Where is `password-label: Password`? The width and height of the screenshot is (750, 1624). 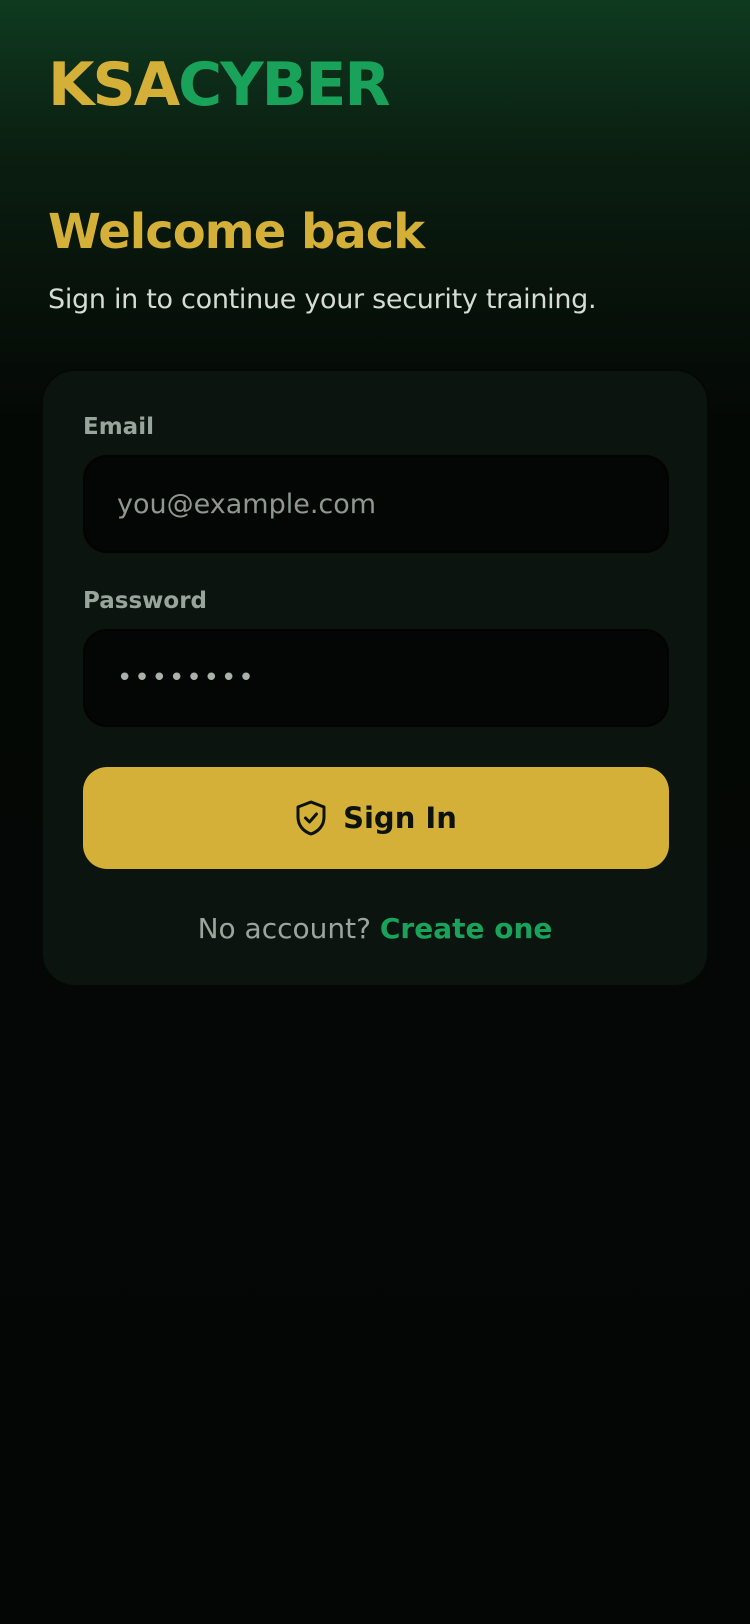
password-label: Password is located at coordinates (145, 601).